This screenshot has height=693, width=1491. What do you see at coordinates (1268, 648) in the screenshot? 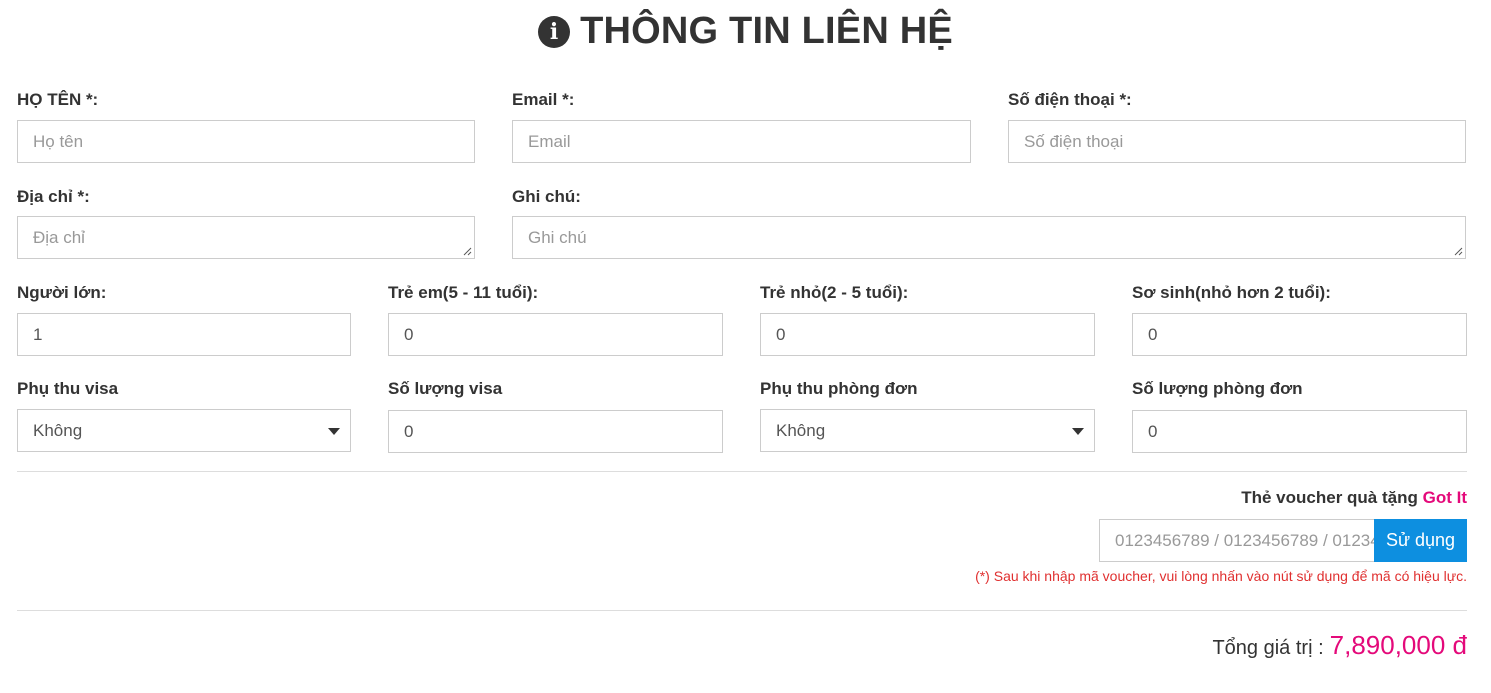
I see `total-label: Tổng giá trị :` at bounding box center [1268, 648].